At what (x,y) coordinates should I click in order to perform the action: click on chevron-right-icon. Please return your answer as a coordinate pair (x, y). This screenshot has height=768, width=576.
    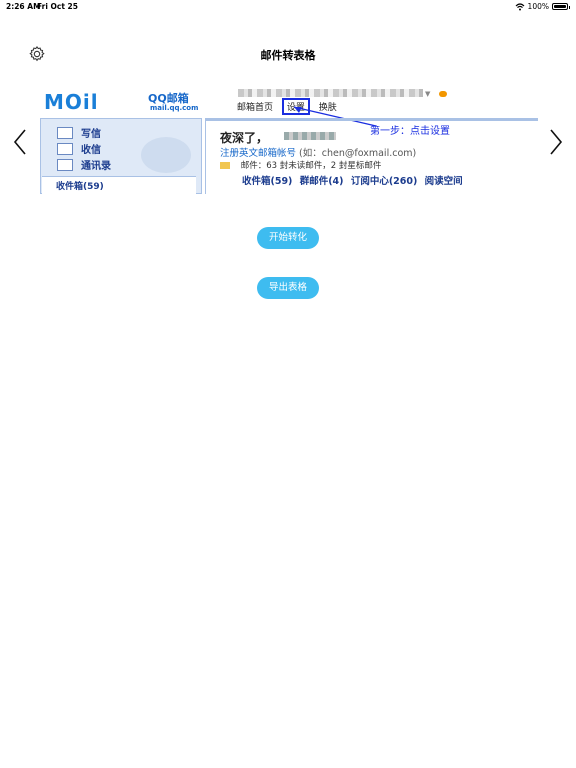
    Looking at the image, I should click on (556, 142).